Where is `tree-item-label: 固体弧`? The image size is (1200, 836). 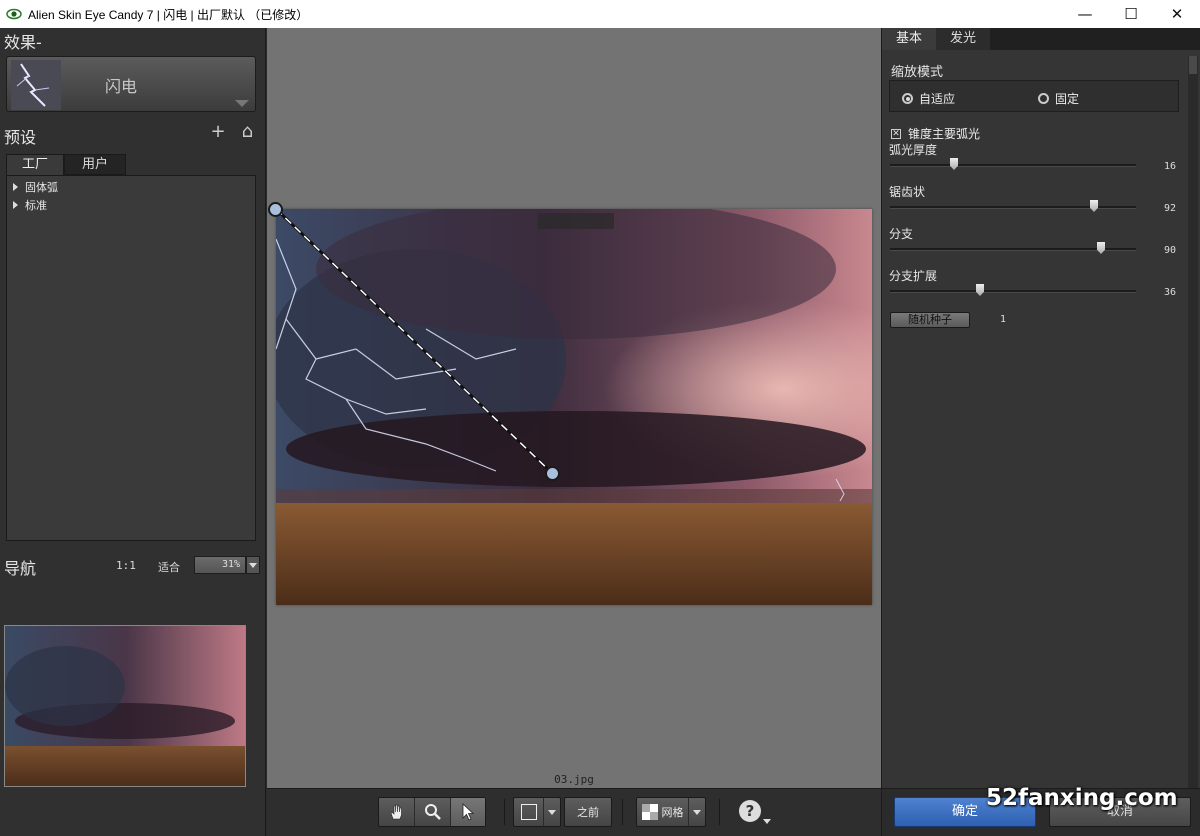
tree-item-label: 固体弧 is located at coordinates (41, 187).